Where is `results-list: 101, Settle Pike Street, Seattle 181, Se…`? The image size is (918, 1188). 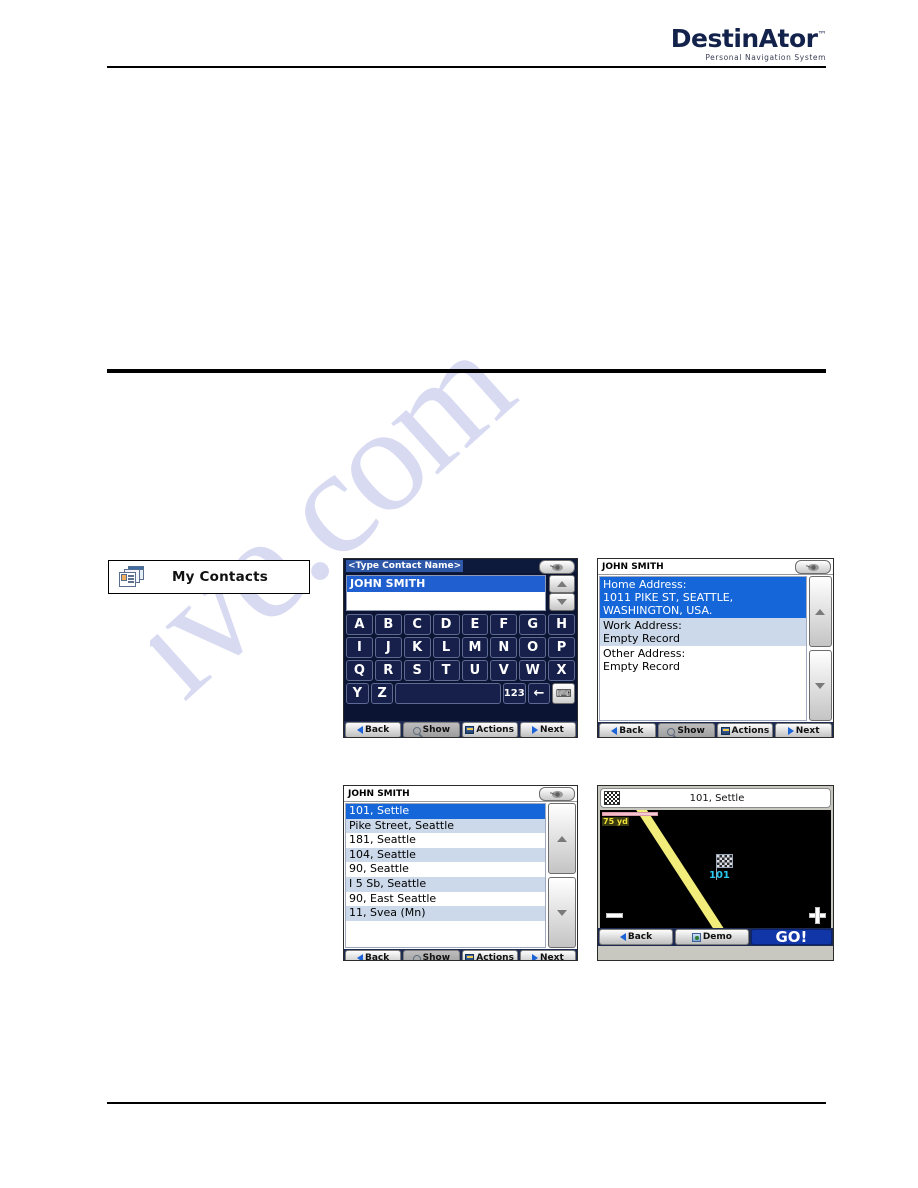
results-list: 101, Settle Pike Street, Seattle 181, Se… is located at coordinates (445, 875).